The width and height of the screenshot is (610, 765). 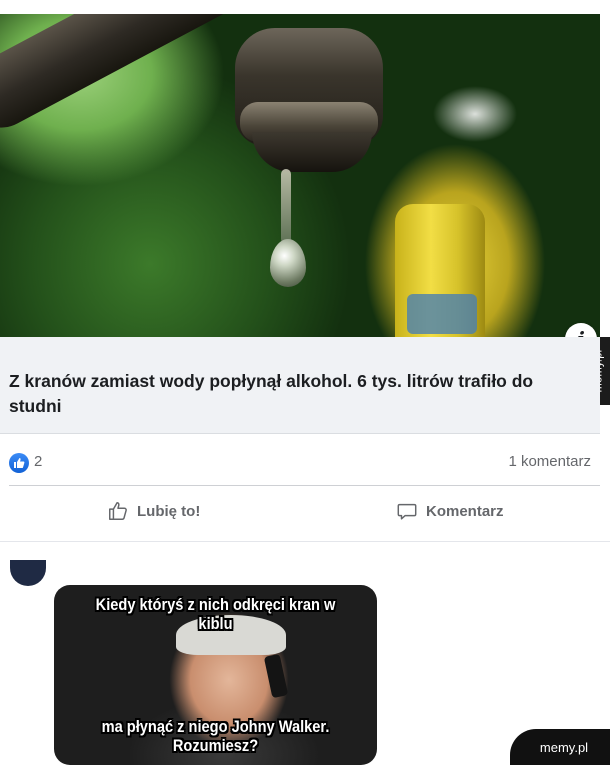 I want to click on like-count: 2, so click(x=38, y=461).